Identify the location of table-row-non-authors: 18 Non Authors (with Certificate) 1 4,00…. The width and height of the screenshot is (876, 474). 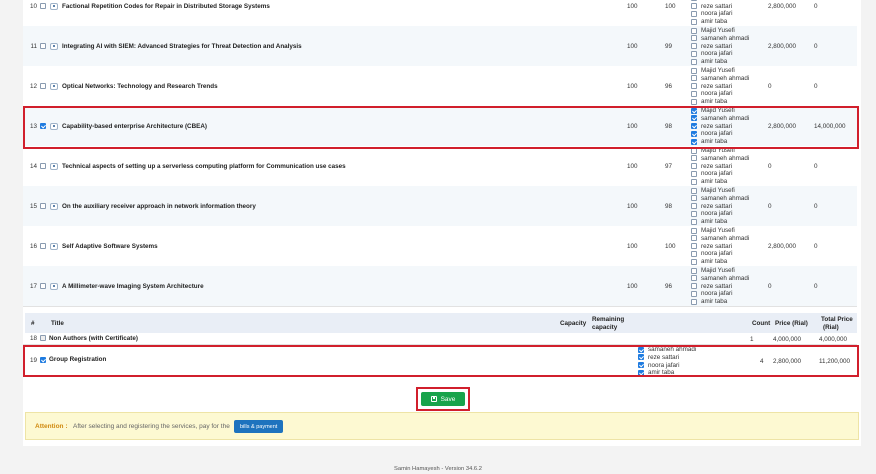
(440, 339).